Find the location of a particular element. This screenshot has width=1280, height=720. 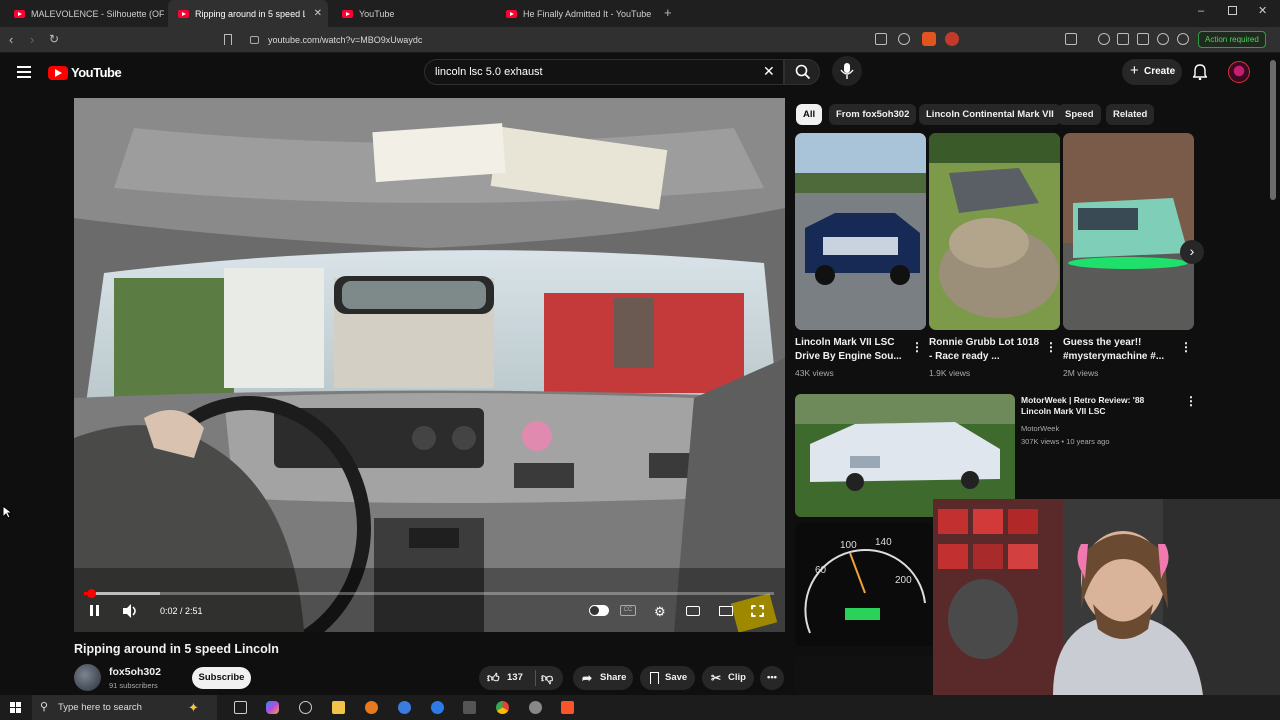

clip-button: ✂ Clip is located at coordinates (728, 678).